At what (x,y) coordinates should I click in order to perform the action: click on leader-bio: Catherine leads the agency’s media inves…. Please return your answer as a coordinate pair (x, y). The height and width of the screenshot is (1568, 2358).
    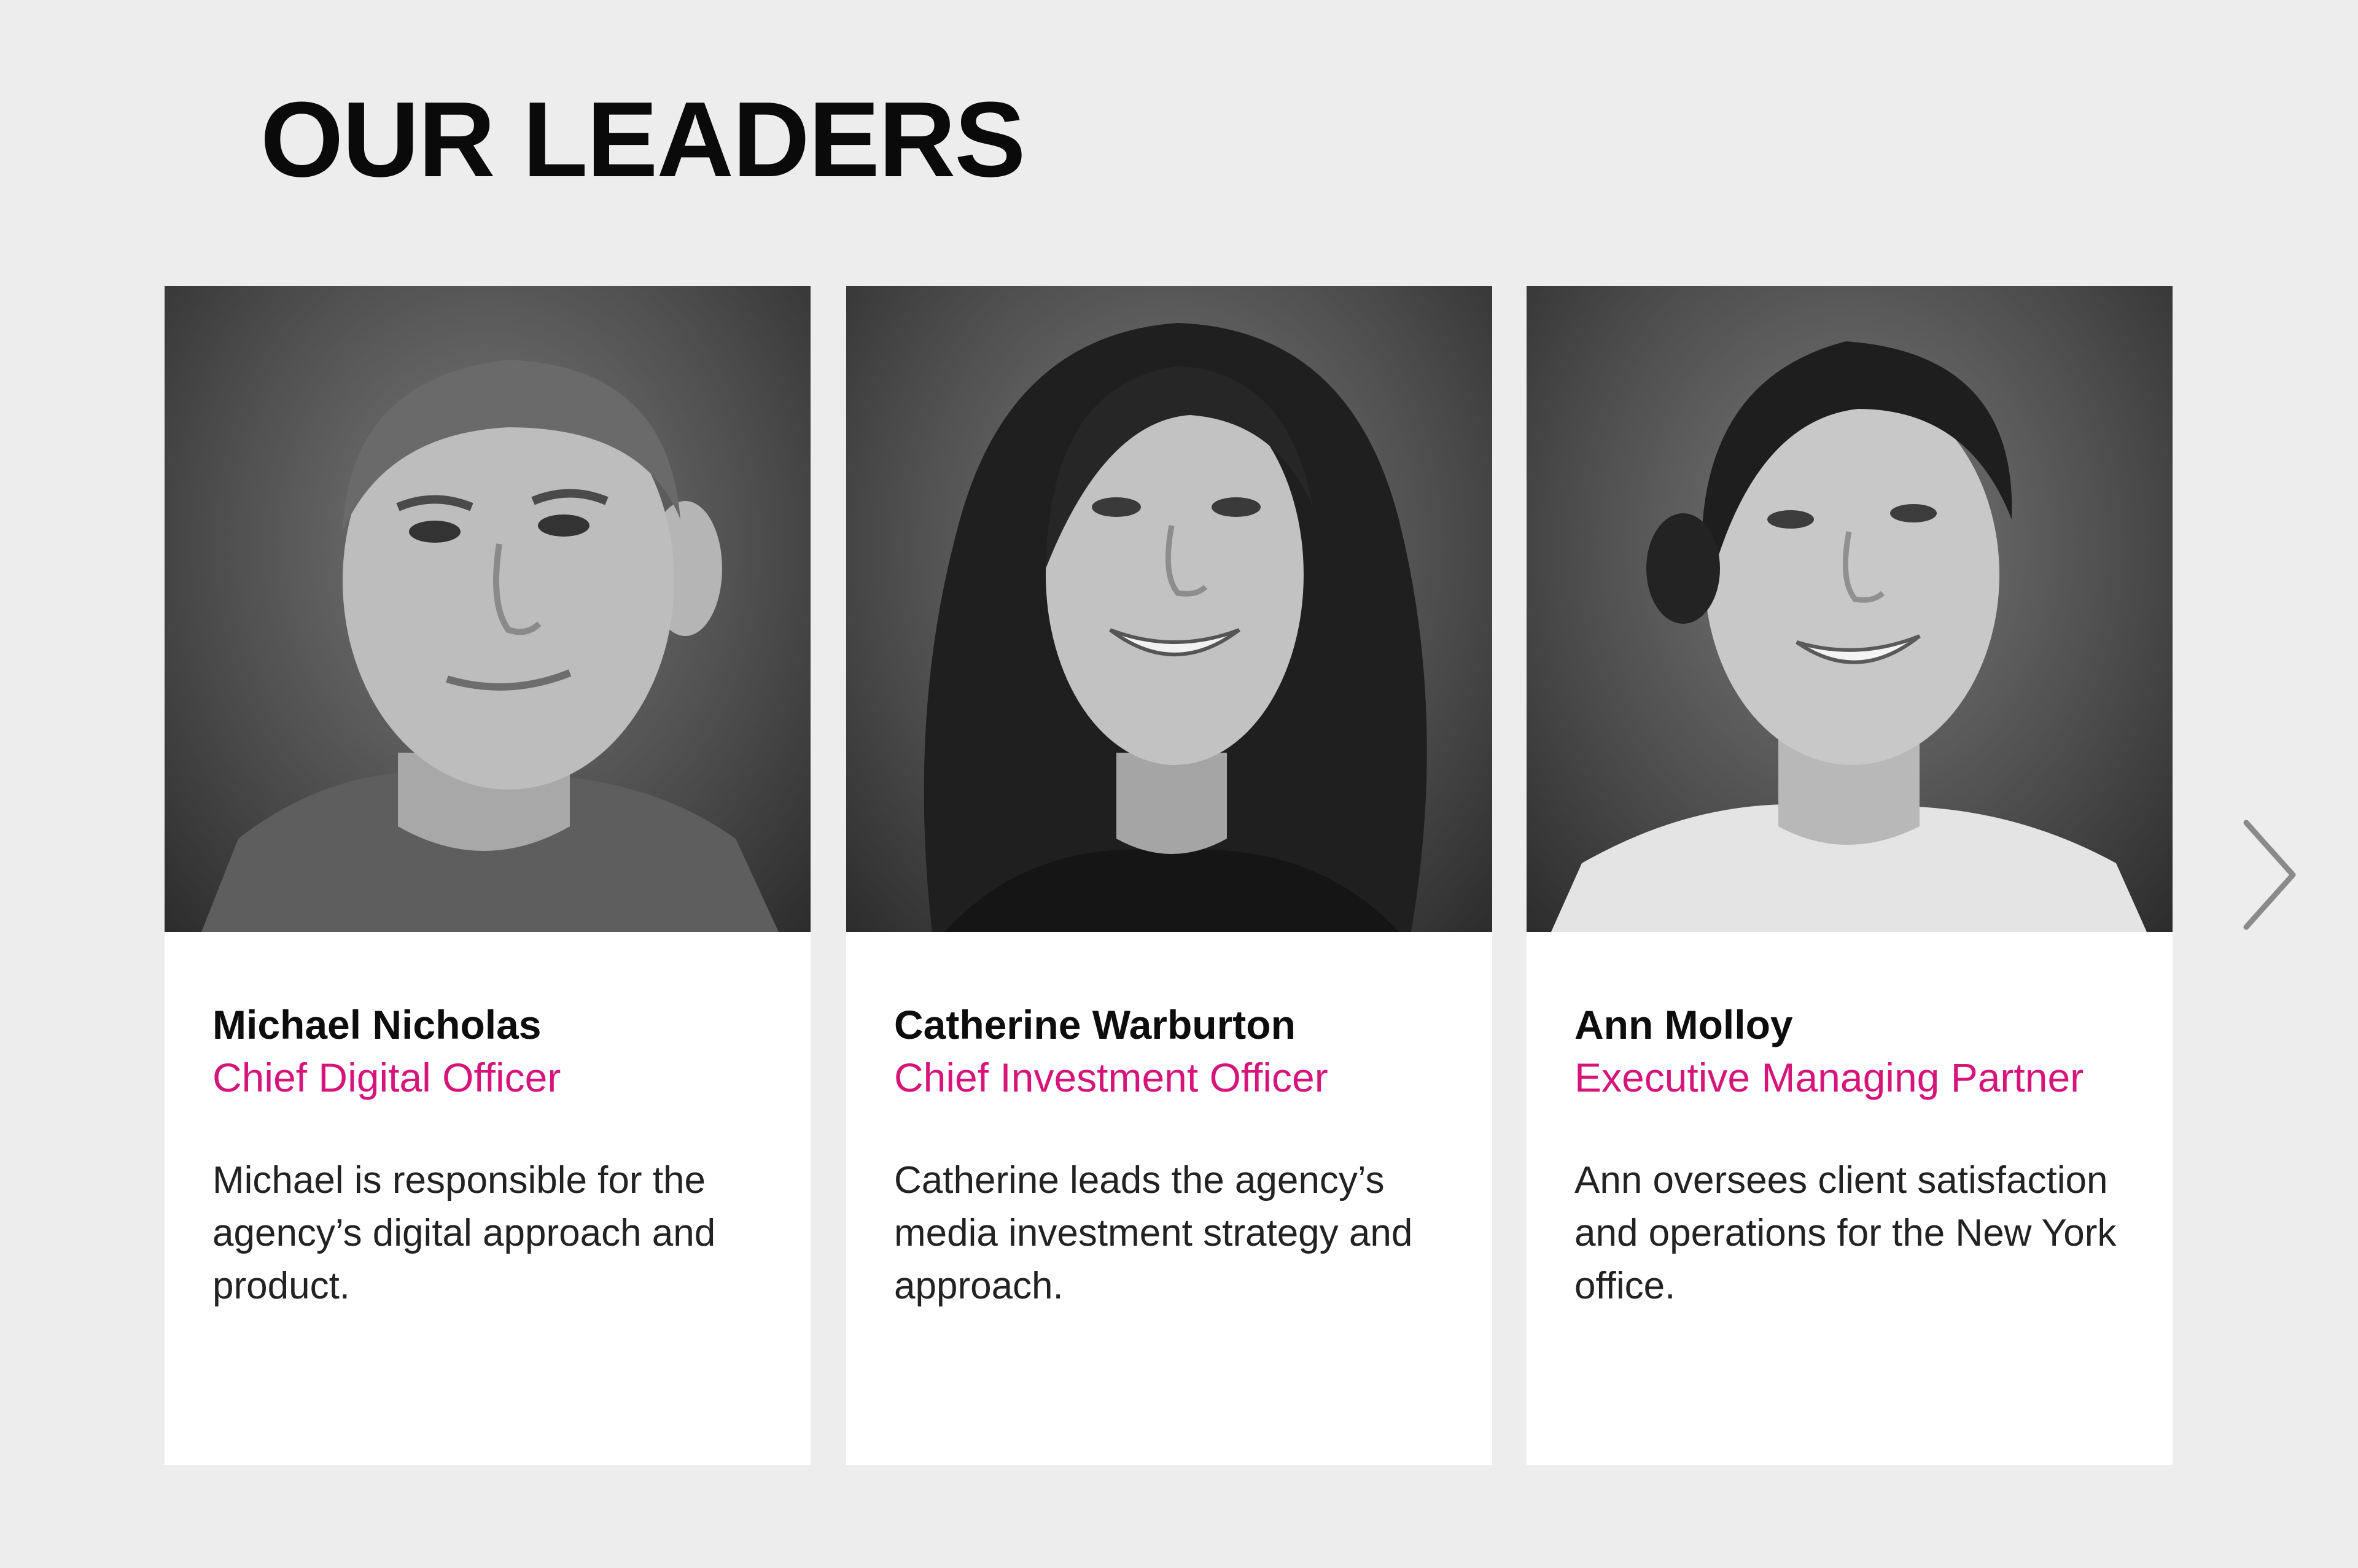
    Looking at the image, I should click on (1153, 1233).